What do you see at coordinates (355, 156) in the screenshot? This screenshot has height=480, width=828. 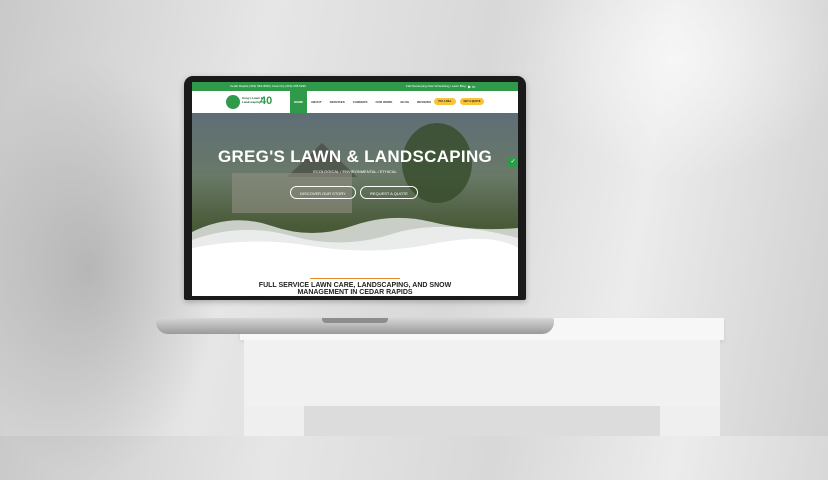 I see `hero-title: GREG'S LAWN & LANDSCAPING` at bounding box center [355, 156].